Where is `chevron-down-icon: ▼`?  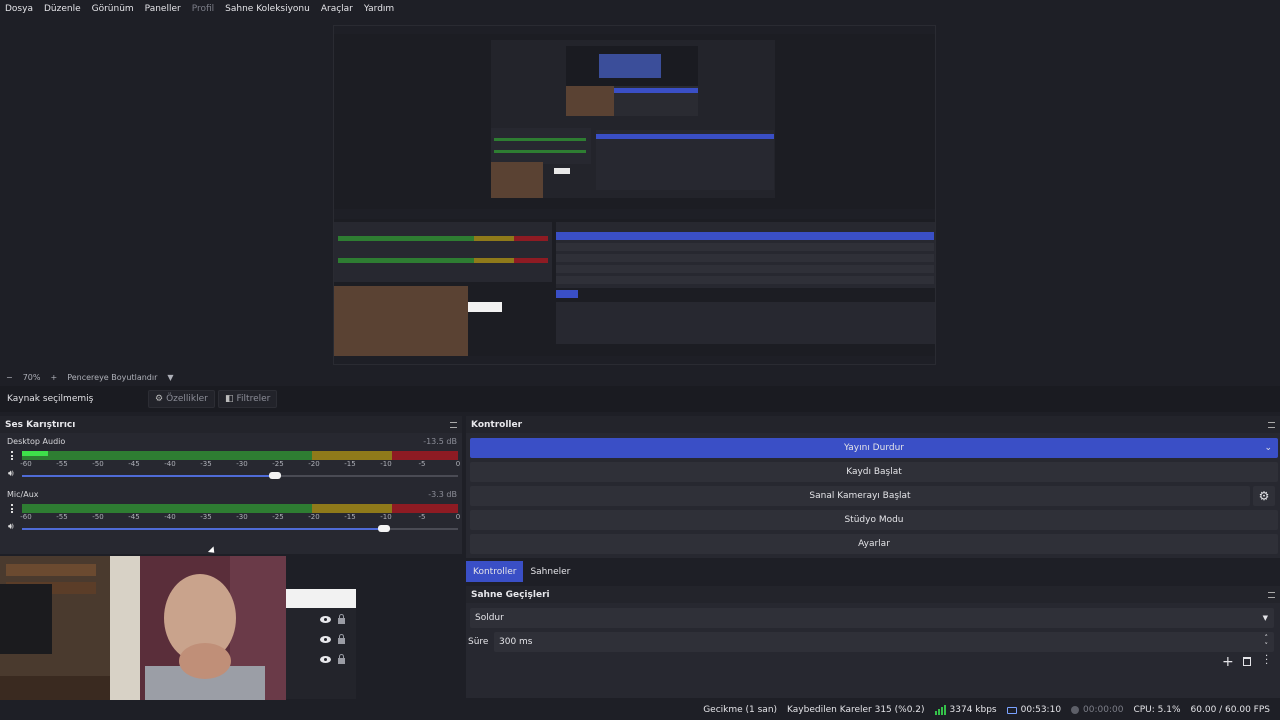 chevron-down-icon: ▼ is located at coordinates (170, 377).